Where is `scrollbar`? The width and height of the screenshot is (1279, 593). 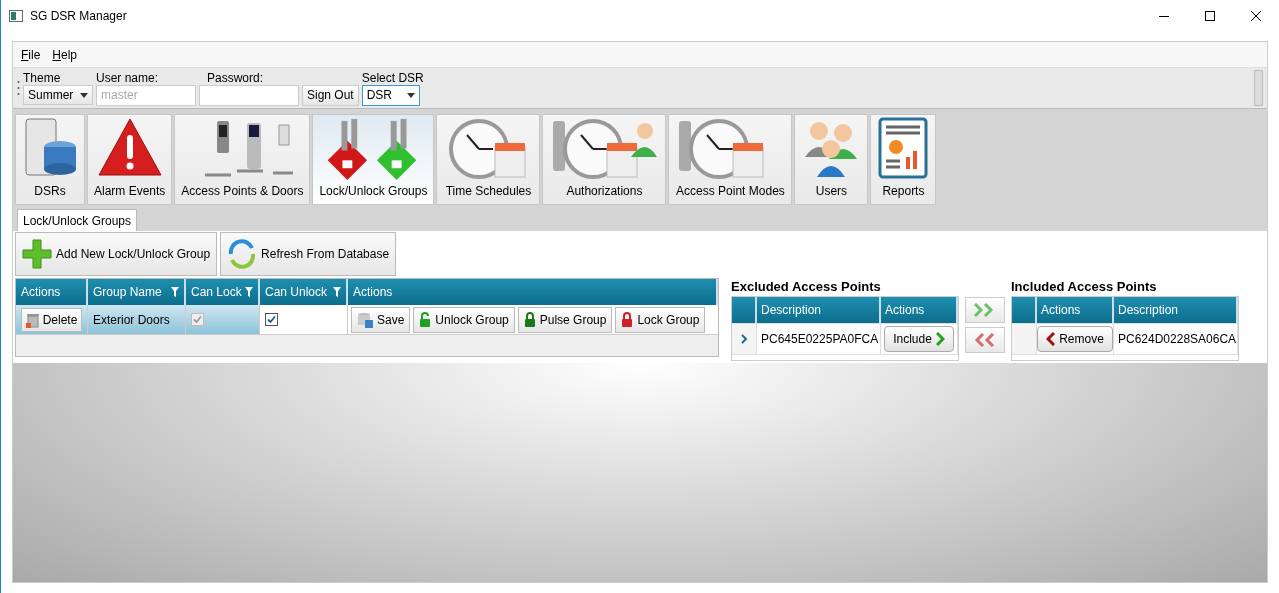
scrollbar is located at coordinates (1258, 88).